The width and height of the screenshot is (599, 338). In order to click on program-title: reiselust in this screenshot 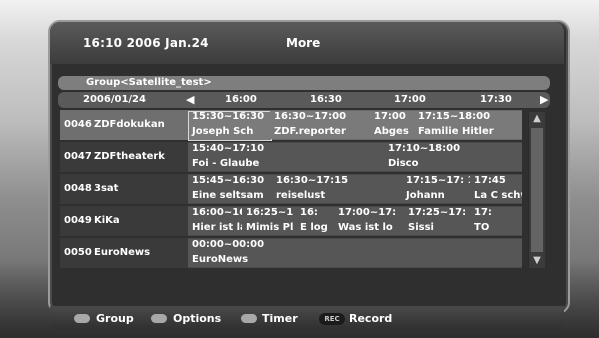, I will do `click(301, 195)`.